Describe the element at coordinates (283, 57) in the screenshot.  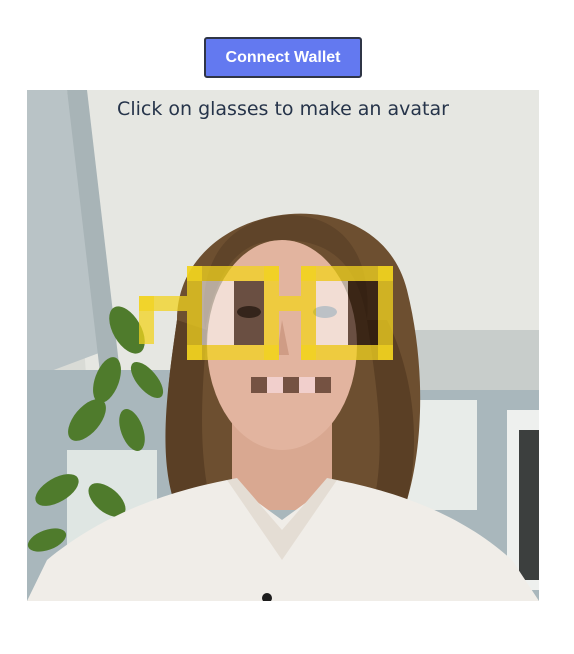
I see `connect-wallet-button: Connect Wallet` at that location.